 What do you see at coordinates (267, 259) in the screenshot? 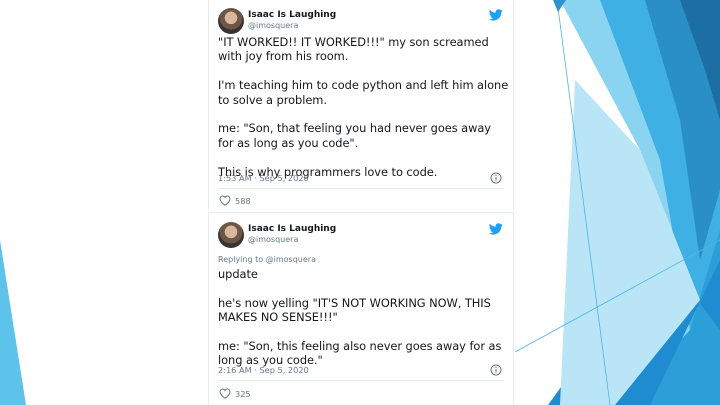
I see `replying-to-label: Replying to @imosquera` at bounding box center [267, 259].